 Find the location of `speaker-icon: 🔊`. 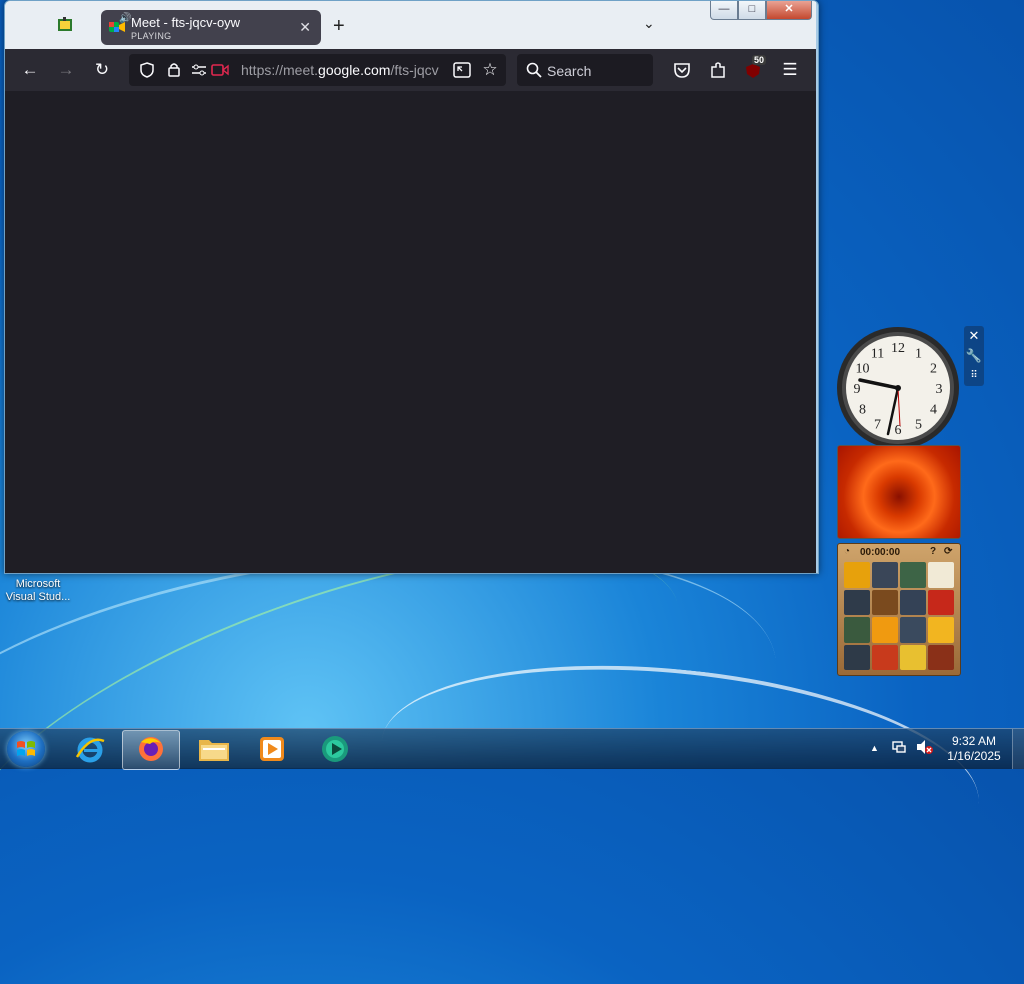

speaker-icon: 🔊 is located at coordinates (125, 18).